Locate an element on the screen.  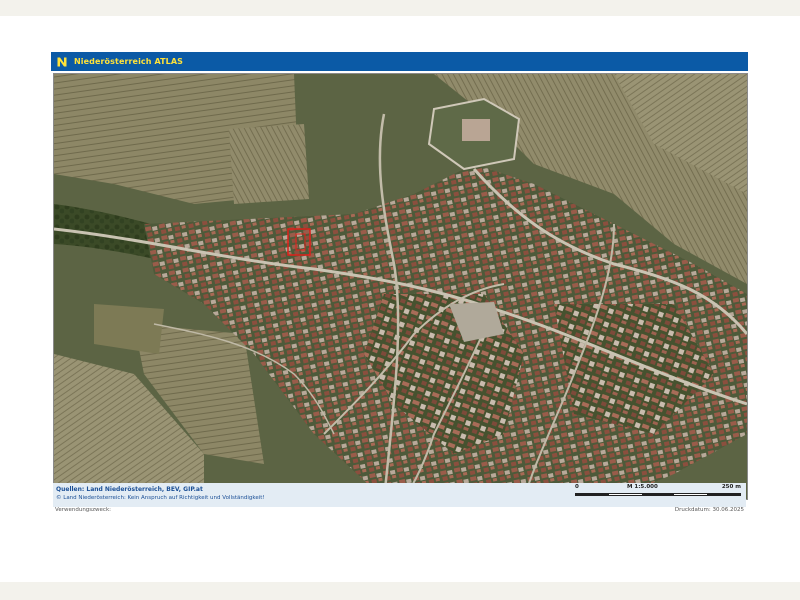
scale-start-label: 0 is located at coordinates (577, 487).